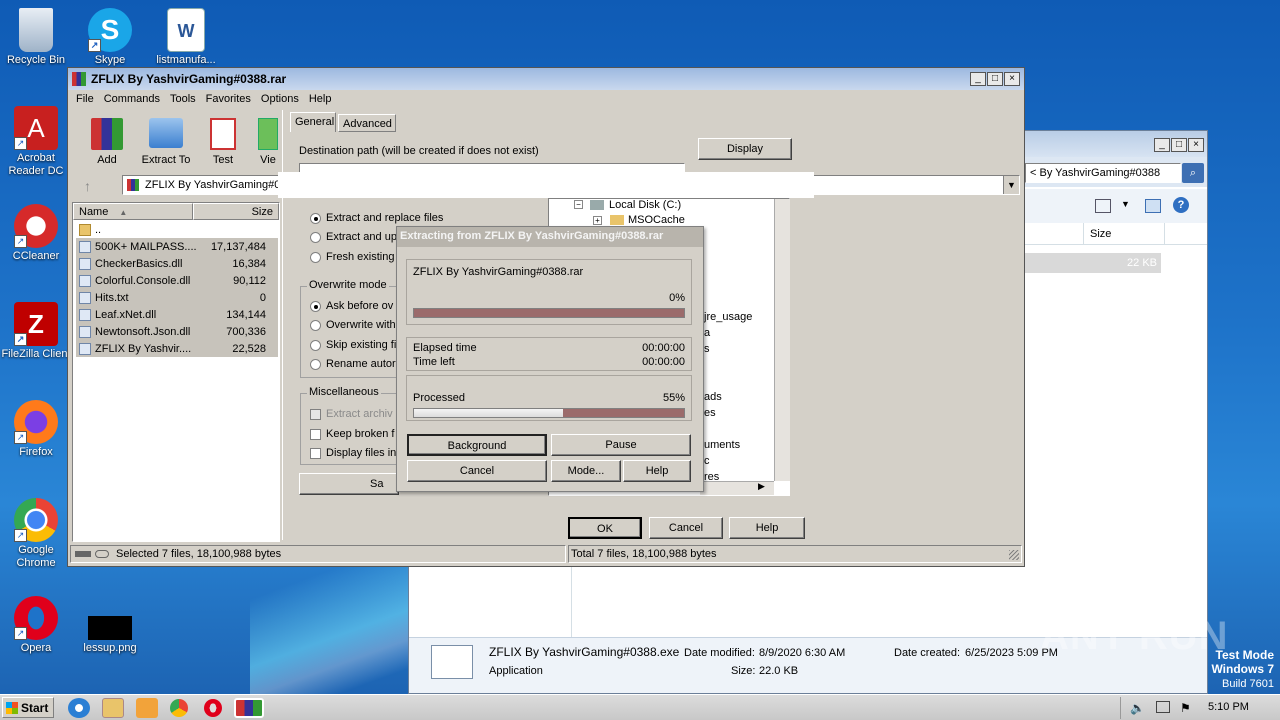 The image size is (1280, 720). I want to click on explorer-close-button: ×, so click(1197, 145).